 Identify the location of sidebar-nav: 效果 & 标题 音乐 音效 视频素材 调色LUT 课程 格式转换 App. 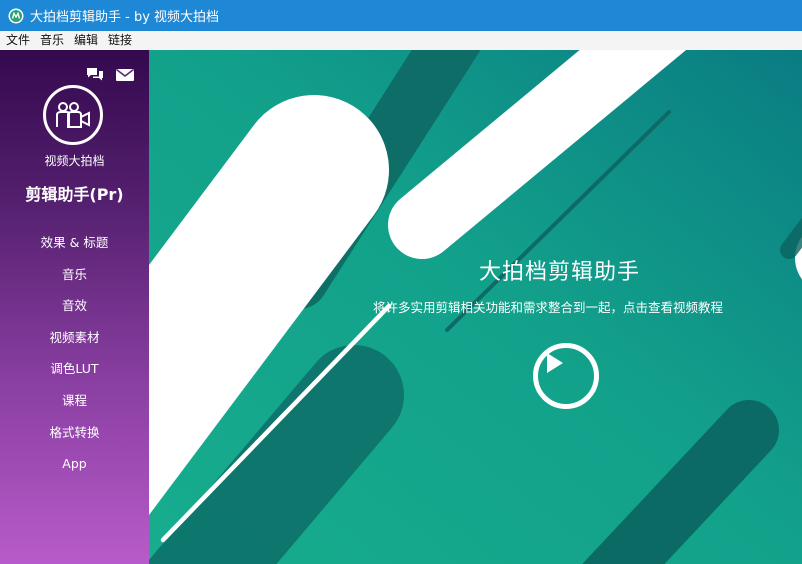
(74, 353).